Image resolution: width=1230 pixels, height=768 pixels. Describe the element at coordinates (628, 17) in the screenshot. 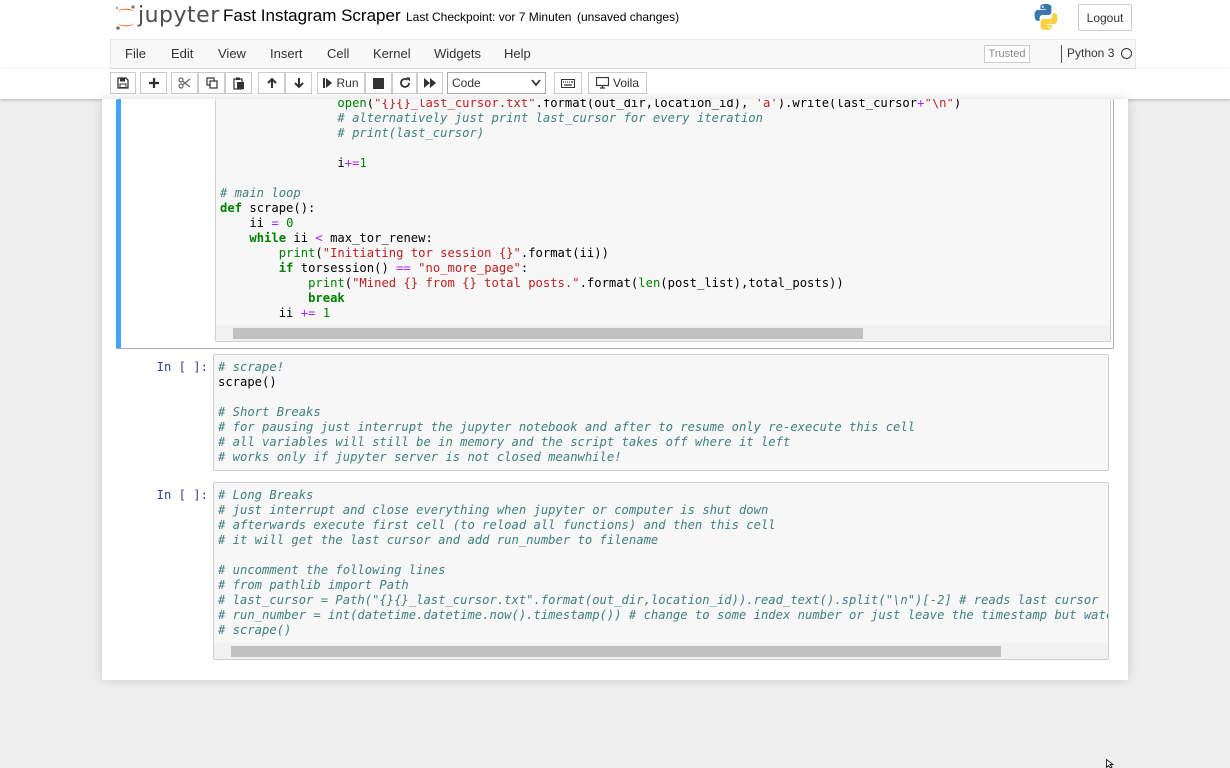

I see `autosave-status: (unsaved changes)` at that location.